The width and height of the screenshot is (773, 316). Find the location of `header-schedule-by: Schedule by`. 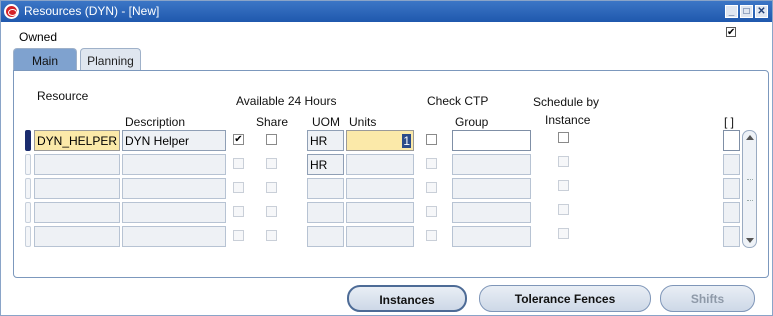

header-schedule-by: Schedule by is located at coordinates (566, 102).